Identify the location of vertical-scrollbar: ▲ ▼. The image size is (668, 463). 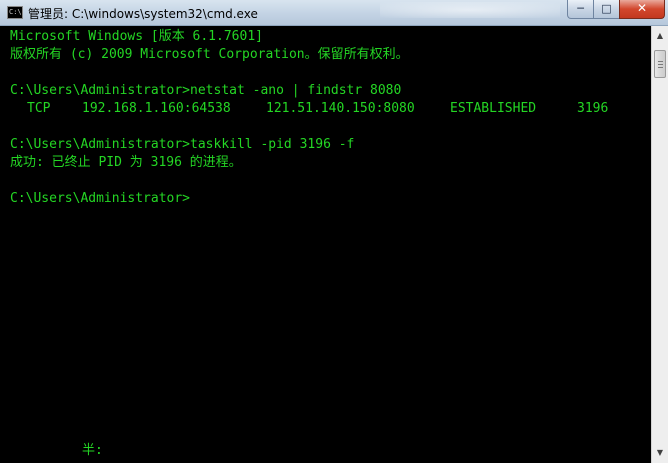
(659, 244).